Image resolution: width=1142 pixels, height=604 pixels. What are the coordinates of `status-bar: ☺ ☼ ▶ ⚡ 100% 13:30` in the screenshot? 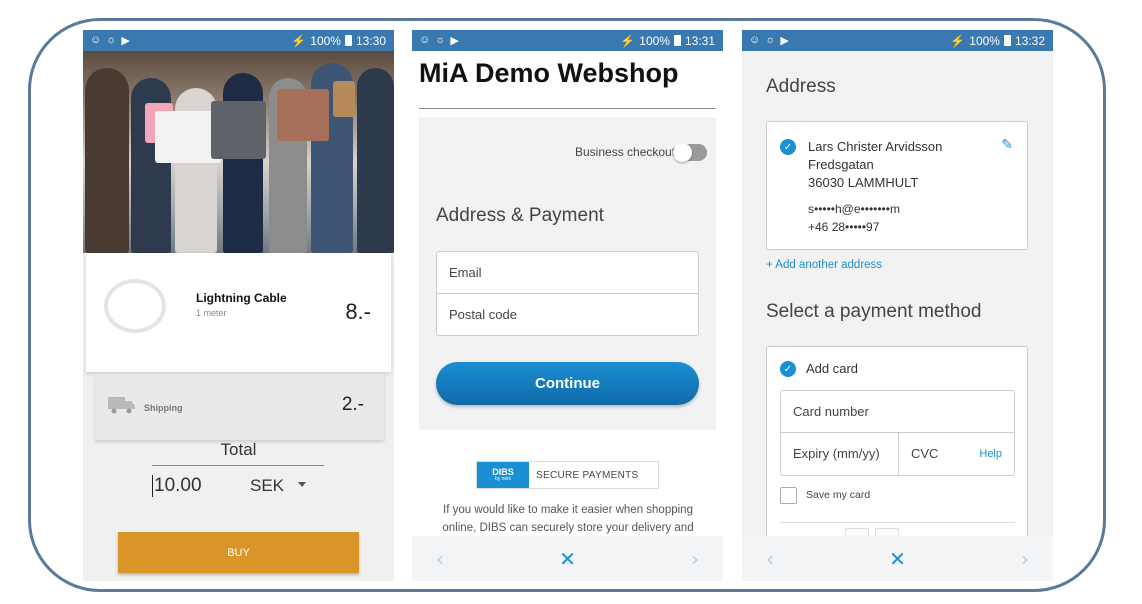 It's located at (238, 40).